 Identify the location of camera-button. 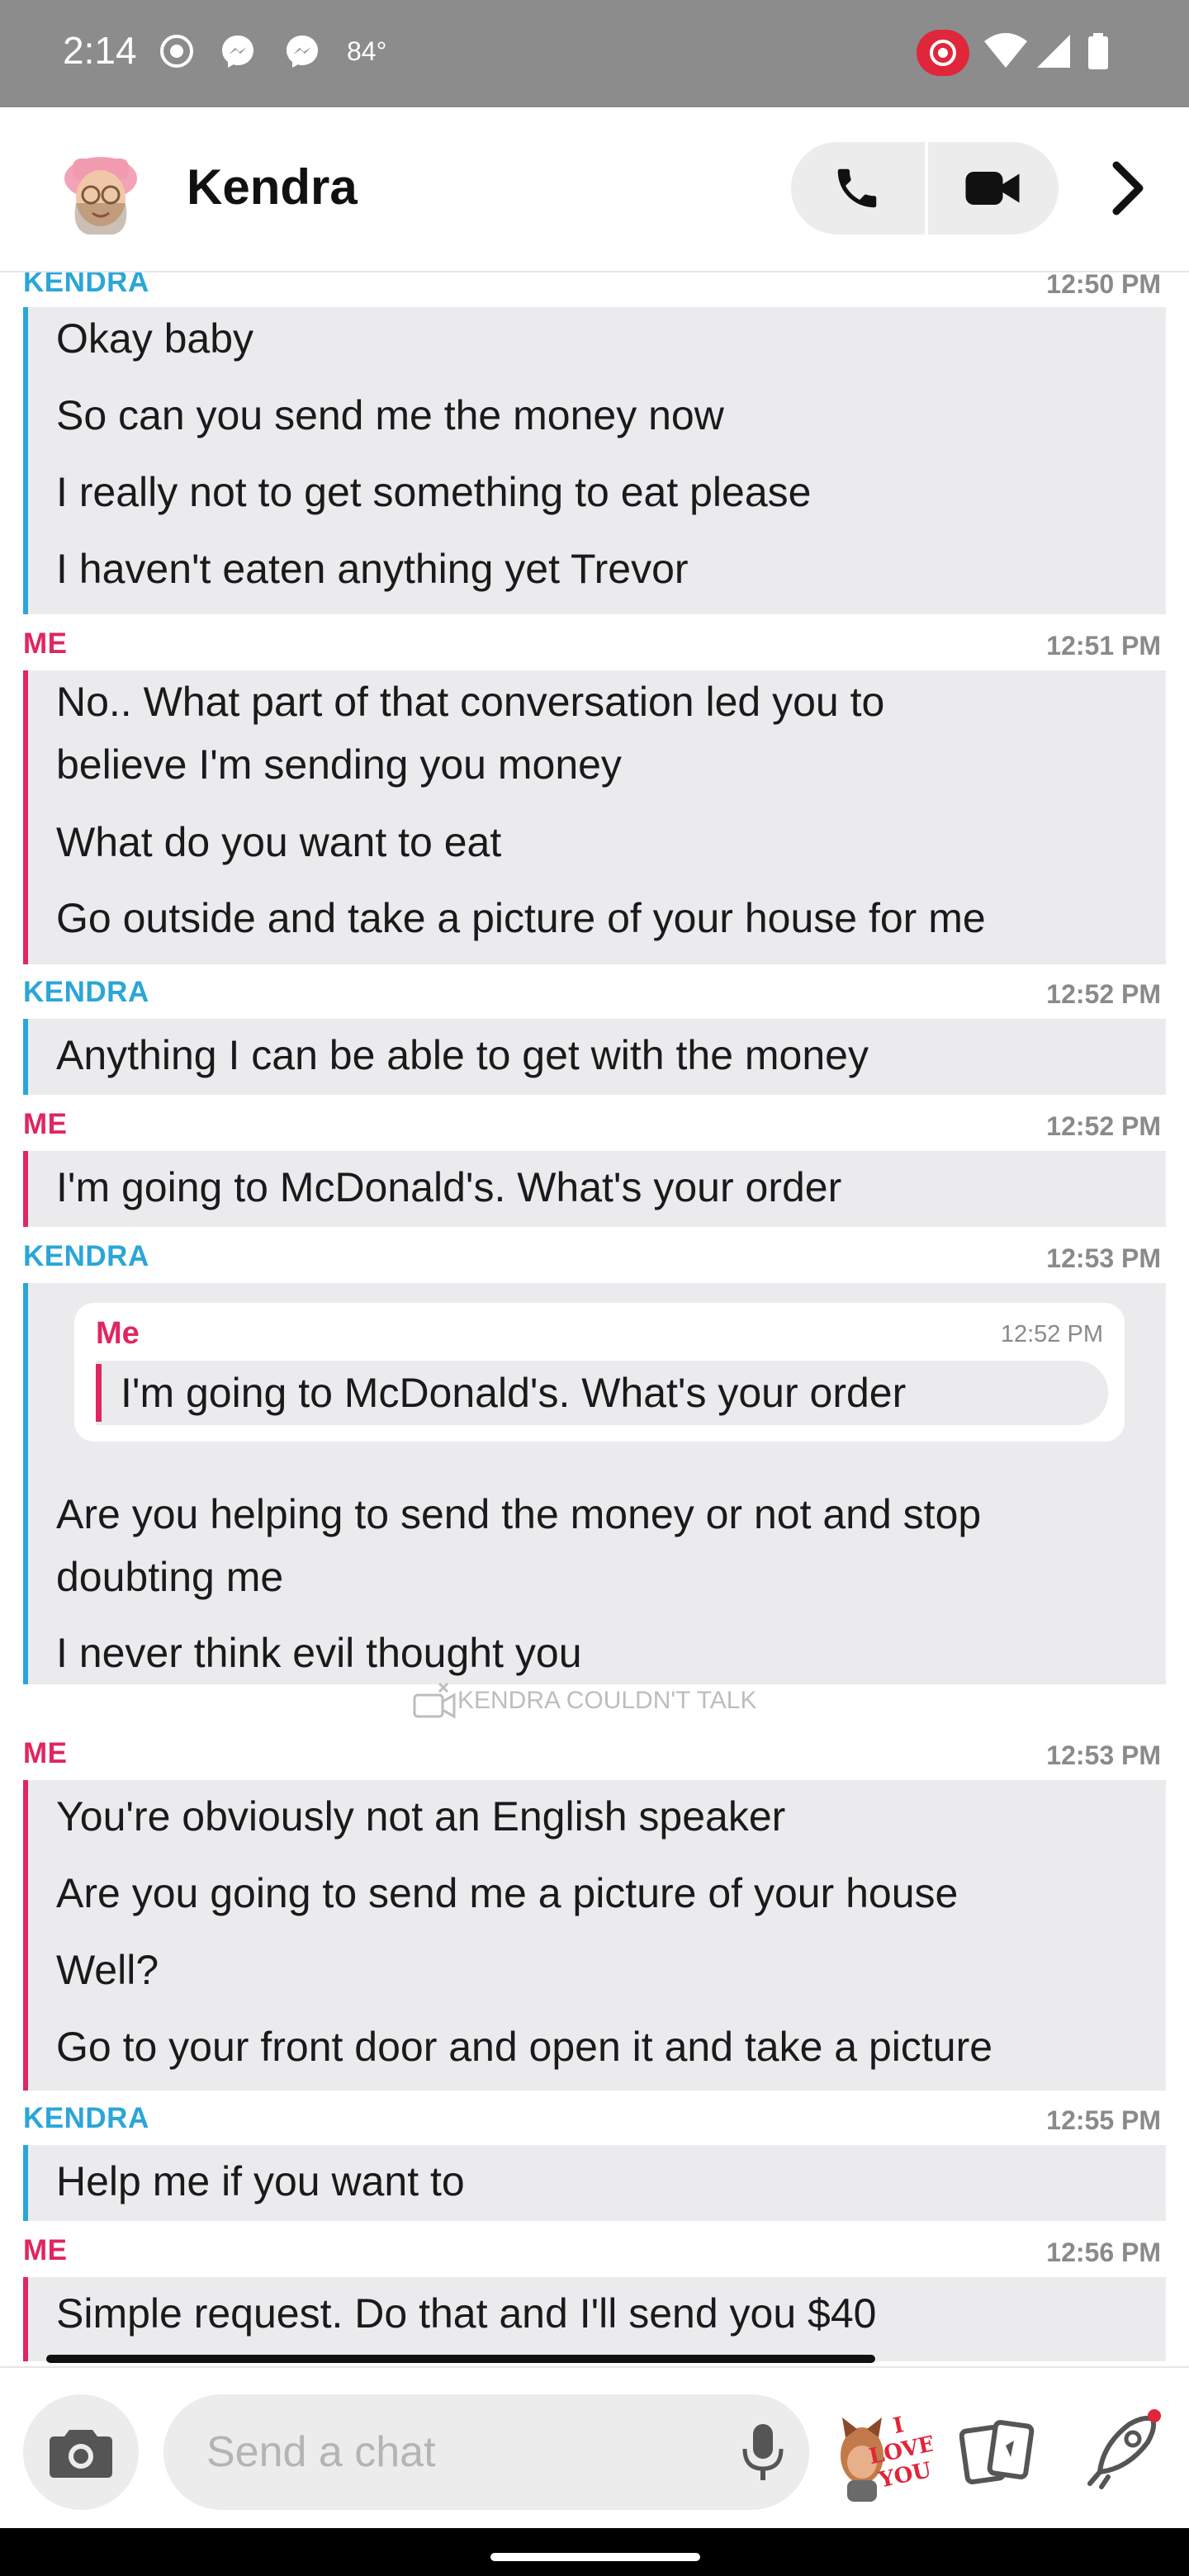
(81, 2452).